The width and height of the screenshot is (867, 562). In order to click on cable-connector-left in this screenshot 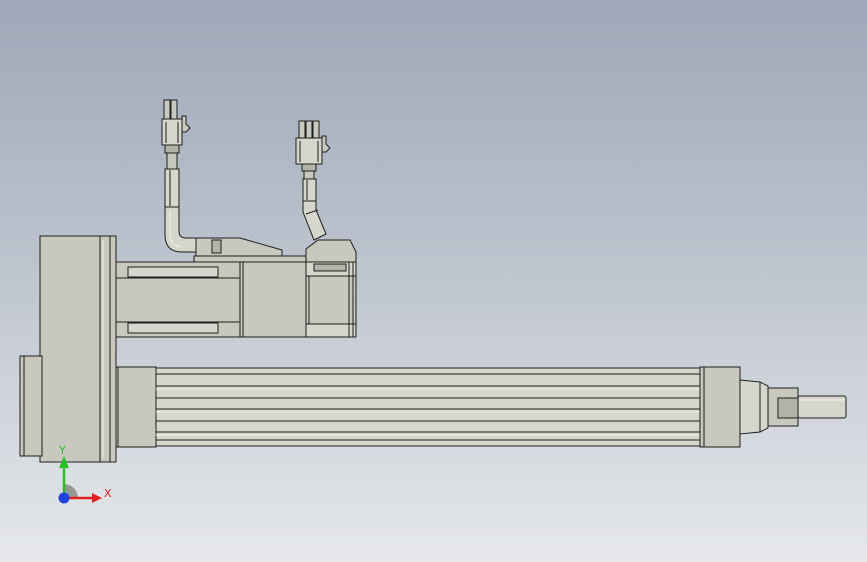, I will do `click(179, 176)`.